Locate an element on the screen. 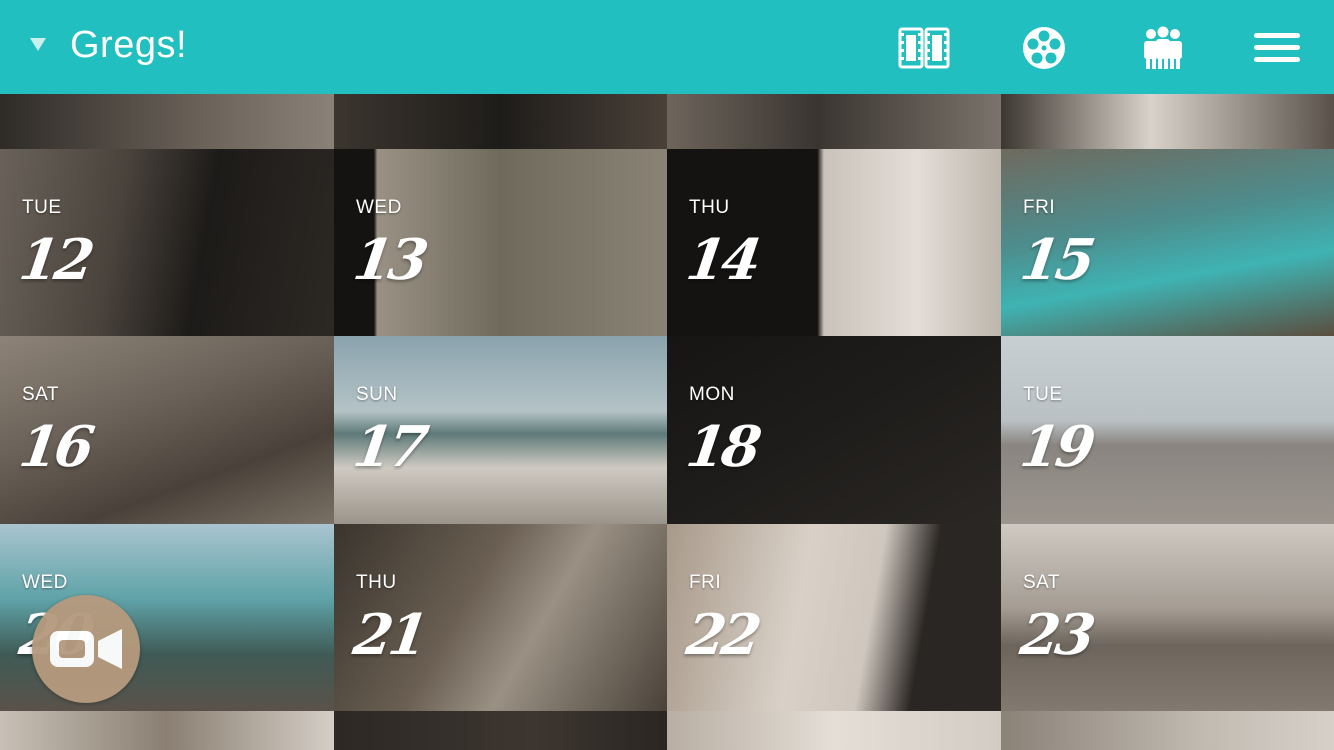 This screenshot has width=1334, height=750. day-tile: SAT 16 is located at coordinates (167, 430).